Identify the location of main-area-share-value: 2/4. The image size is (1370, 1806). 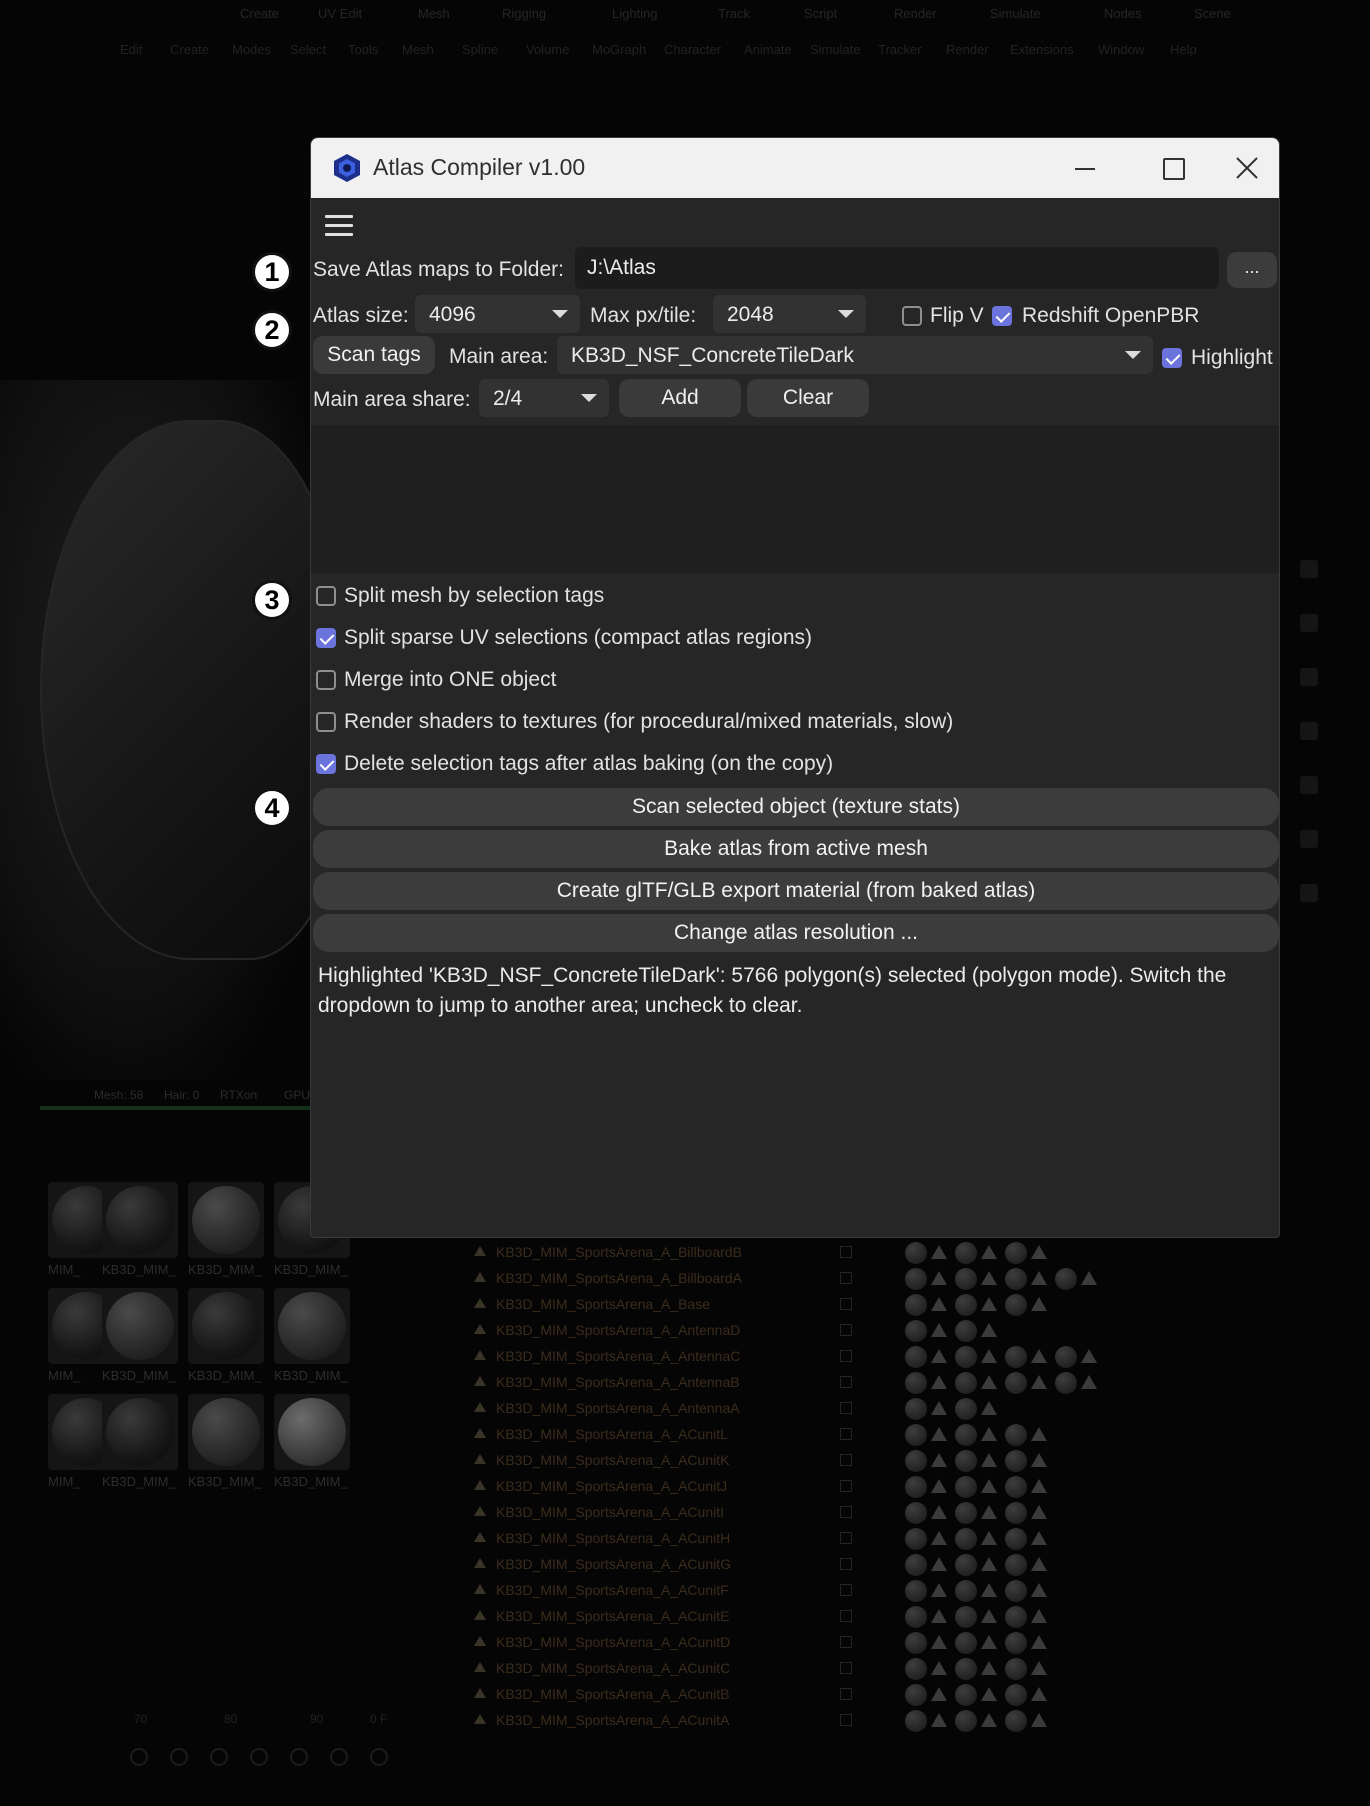
(508, 398).